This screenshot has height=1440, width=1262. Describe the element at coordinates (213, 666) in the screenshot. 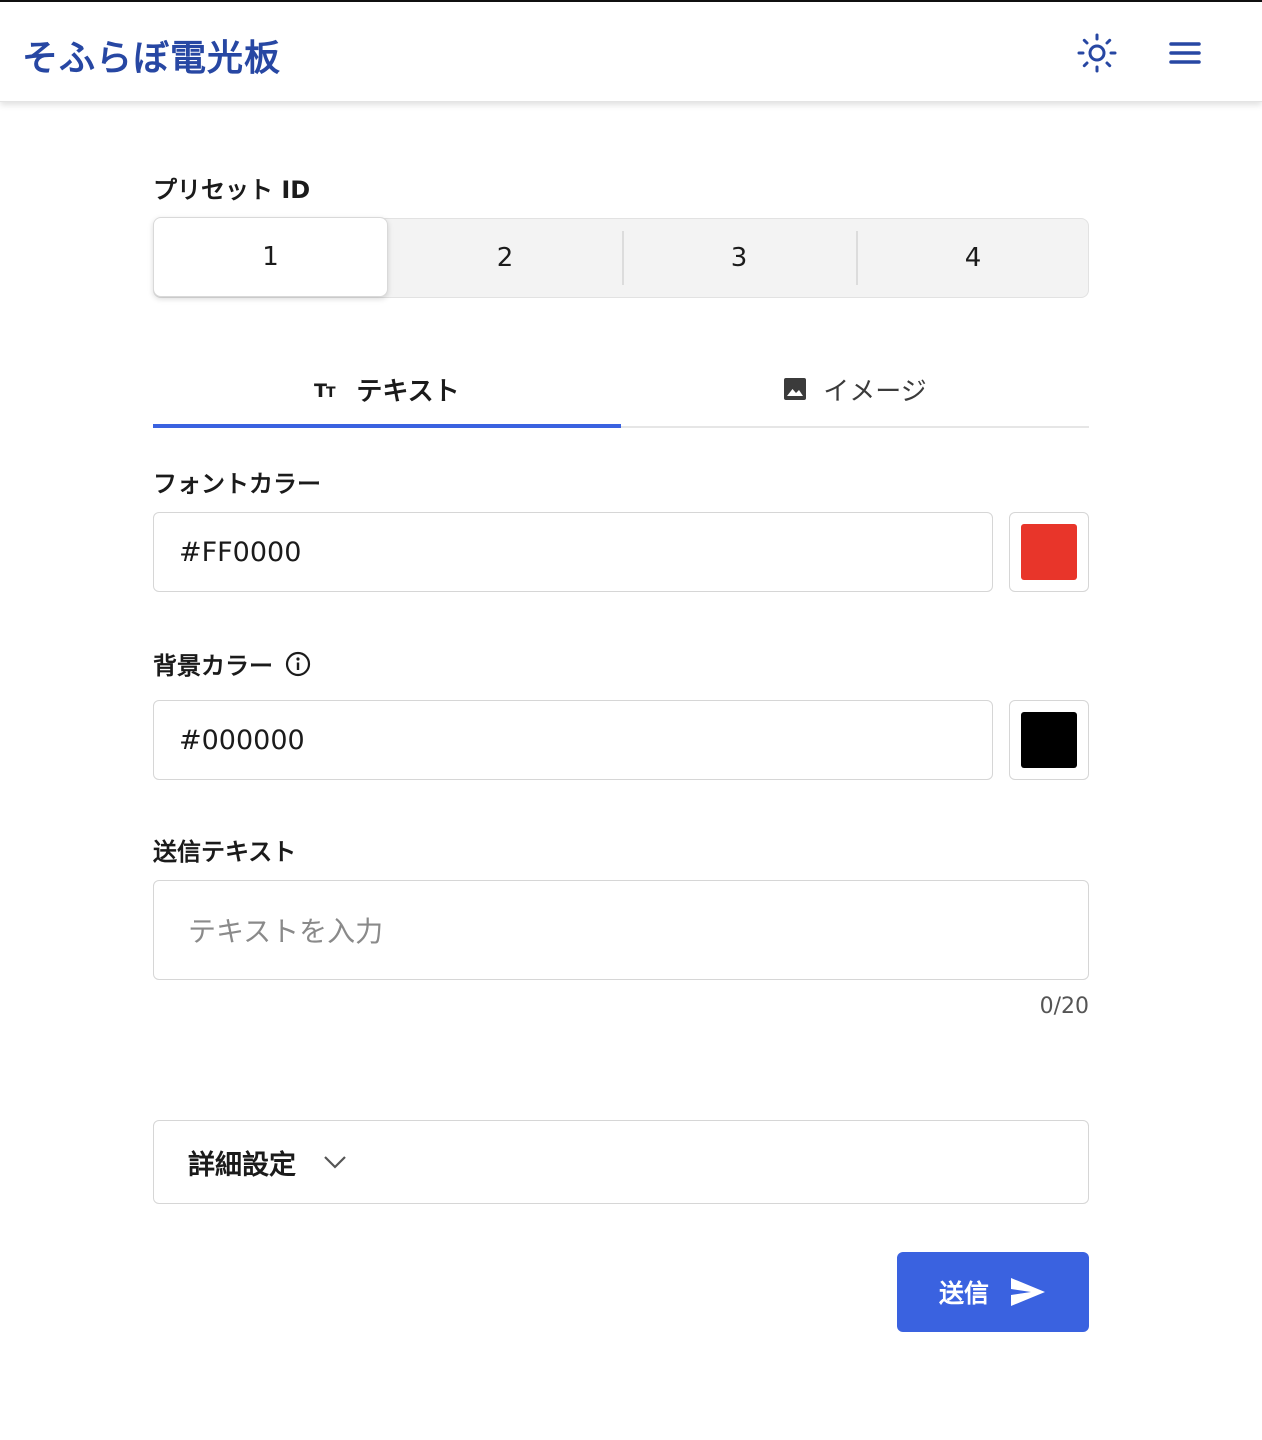

I see `bg-color-label: 背景カラー` at that location.